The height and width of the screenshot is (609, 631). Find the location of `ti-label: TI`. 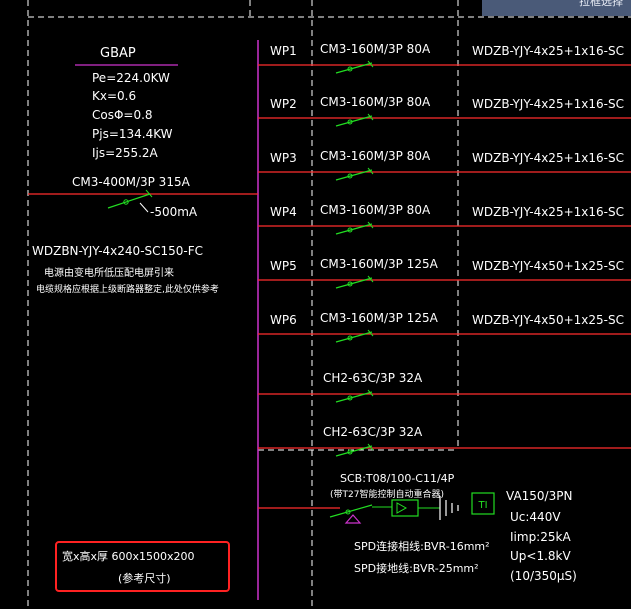

ti-label: TI is located at coordinates (482, 505).